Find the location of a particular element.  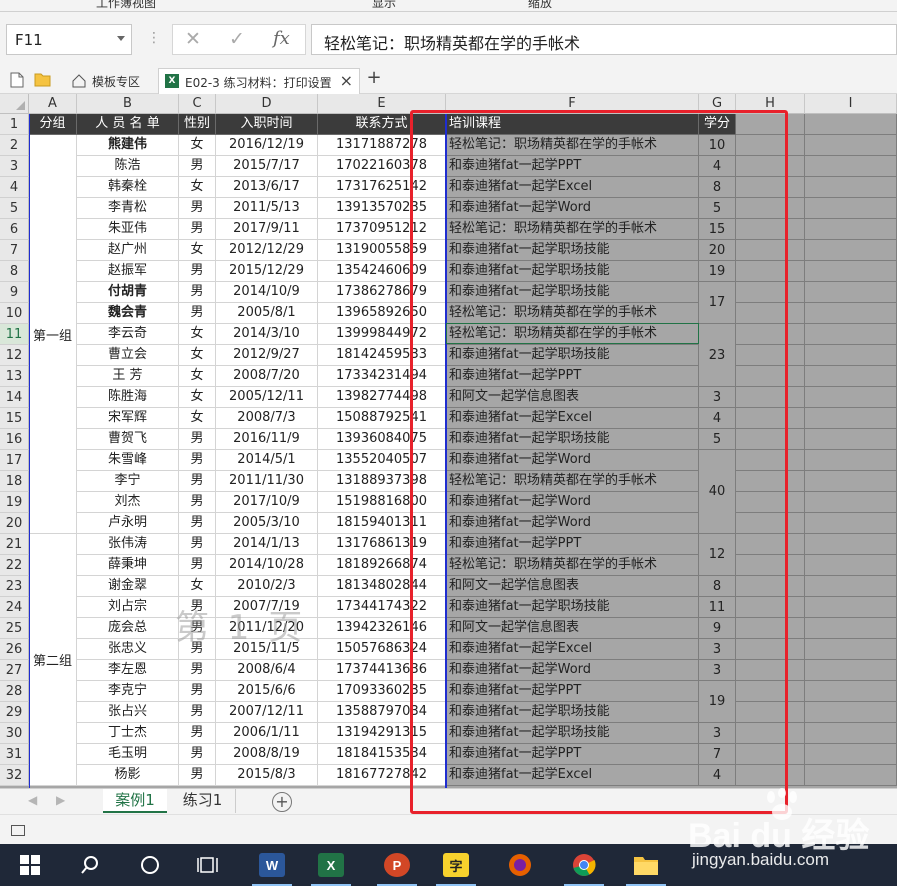

cell-name: 李云奇 is located at coordinates (128, 334).